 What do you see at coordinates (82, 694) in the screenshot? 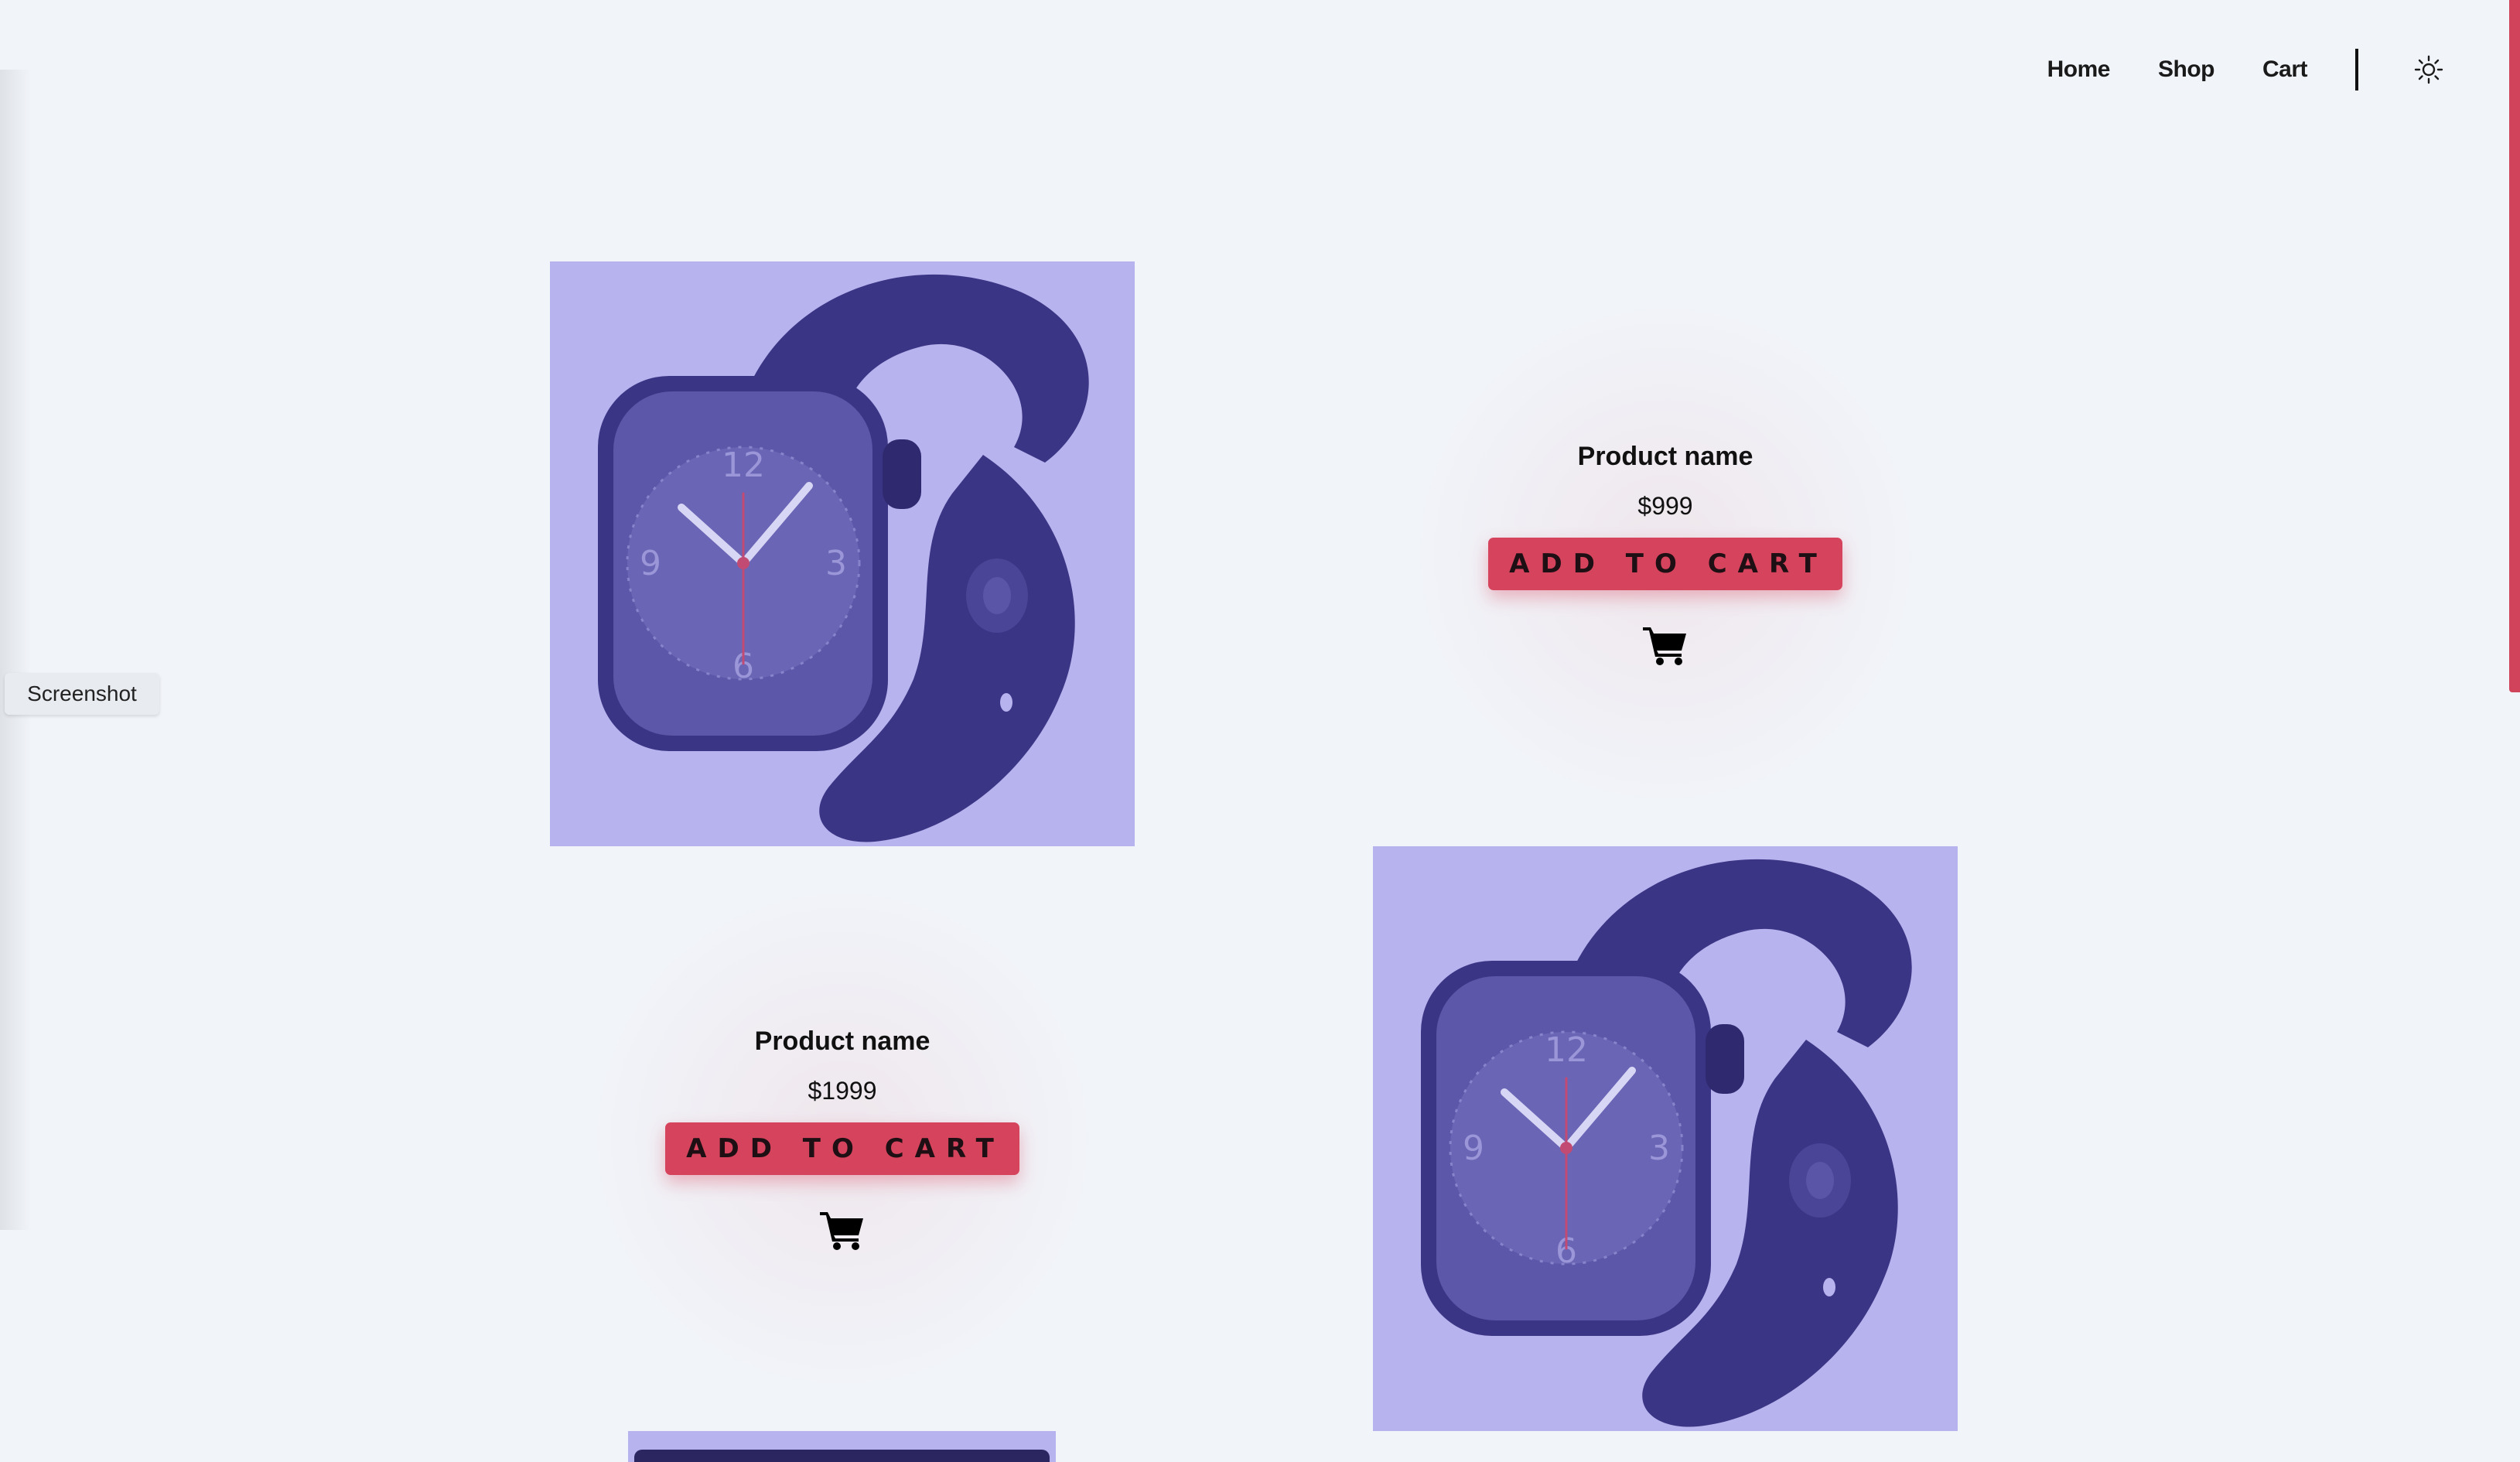
I see `screenshot-tag: Screenshot` at bounding box center [82, 694].